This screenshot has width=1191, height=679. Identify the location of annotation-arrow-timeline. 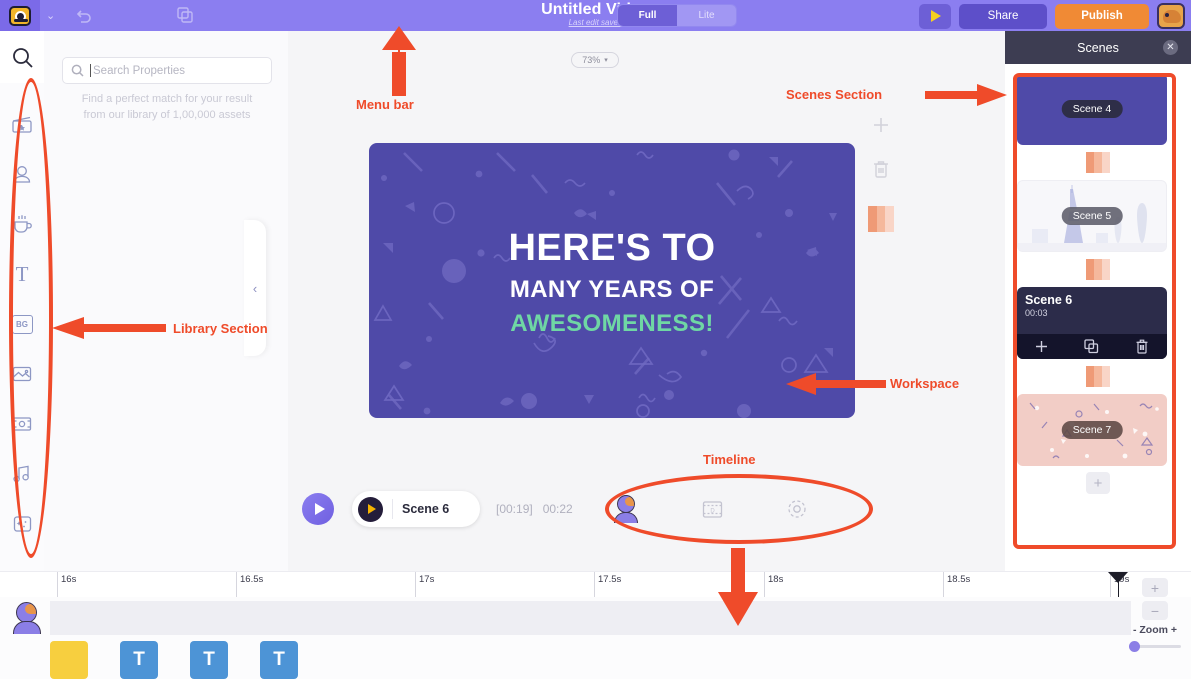
(738, 587).